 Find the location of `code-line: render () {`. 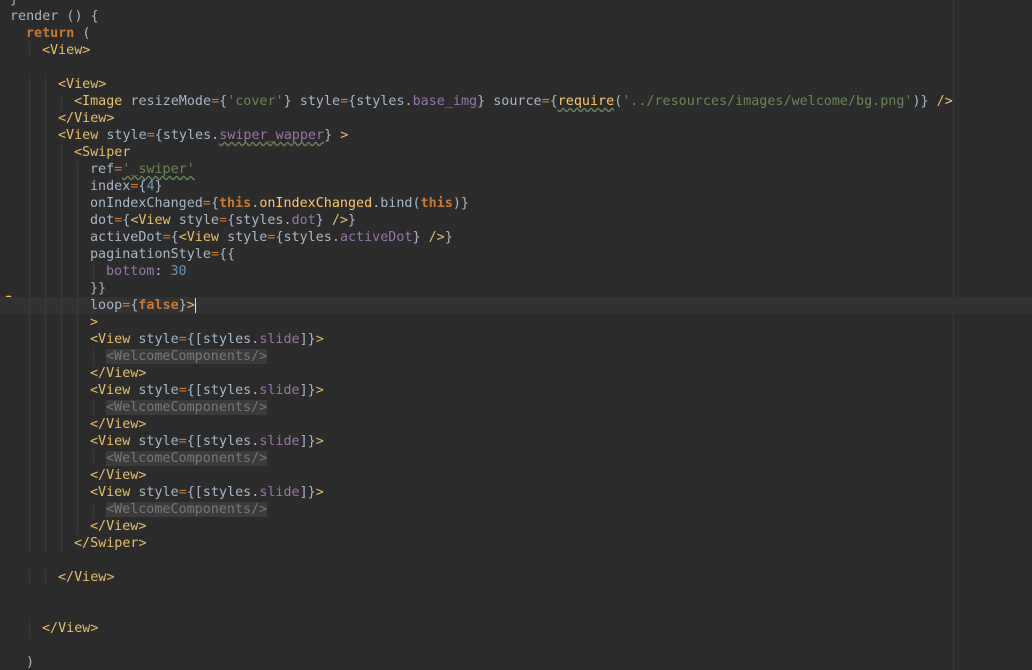

code-line: render () { is located at coordinates (480, 16).